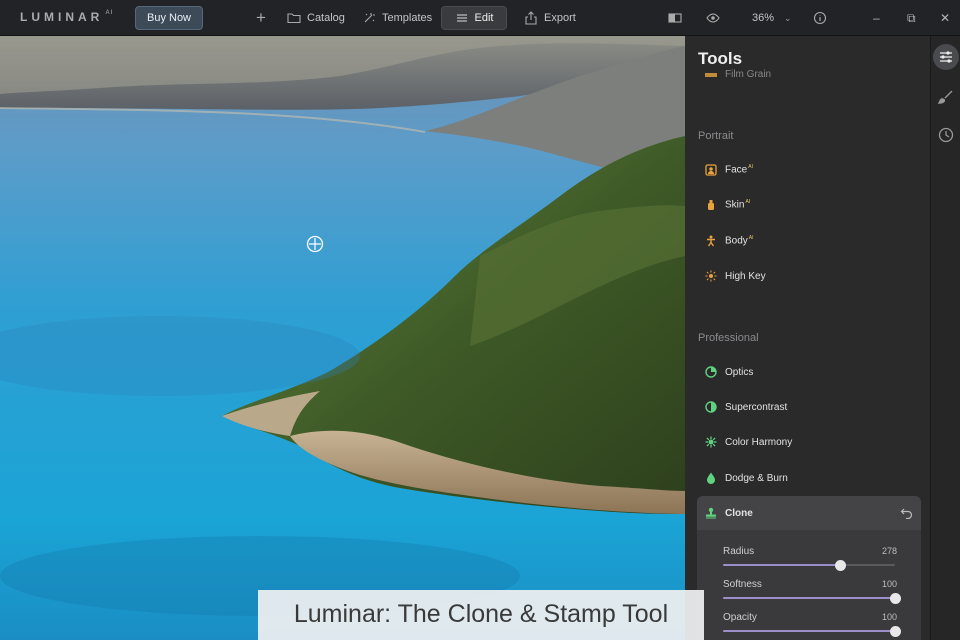 The image size is (960, 640). I want to click on tool-optics: Optics, so click(729, 372).